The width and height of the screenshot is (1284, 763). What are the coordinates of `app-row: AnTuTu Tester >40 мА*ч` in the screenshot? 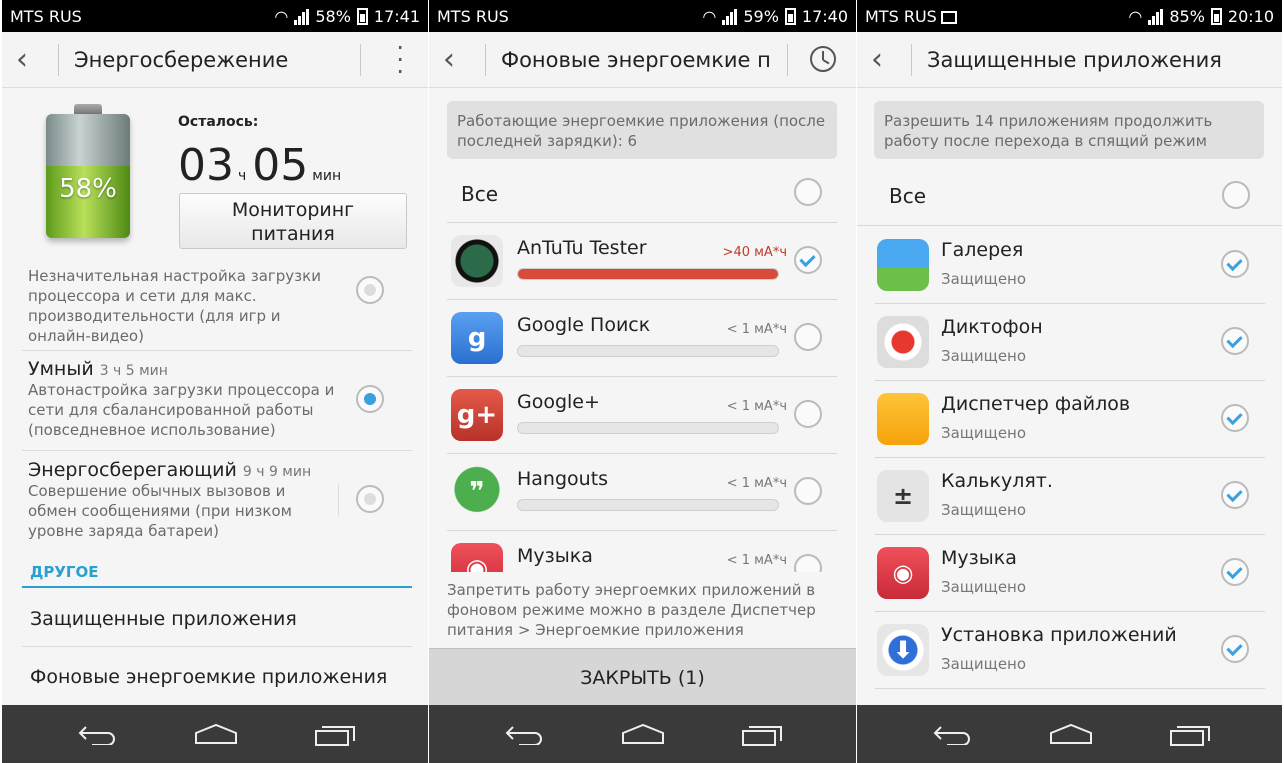 It's located at (642, 260).